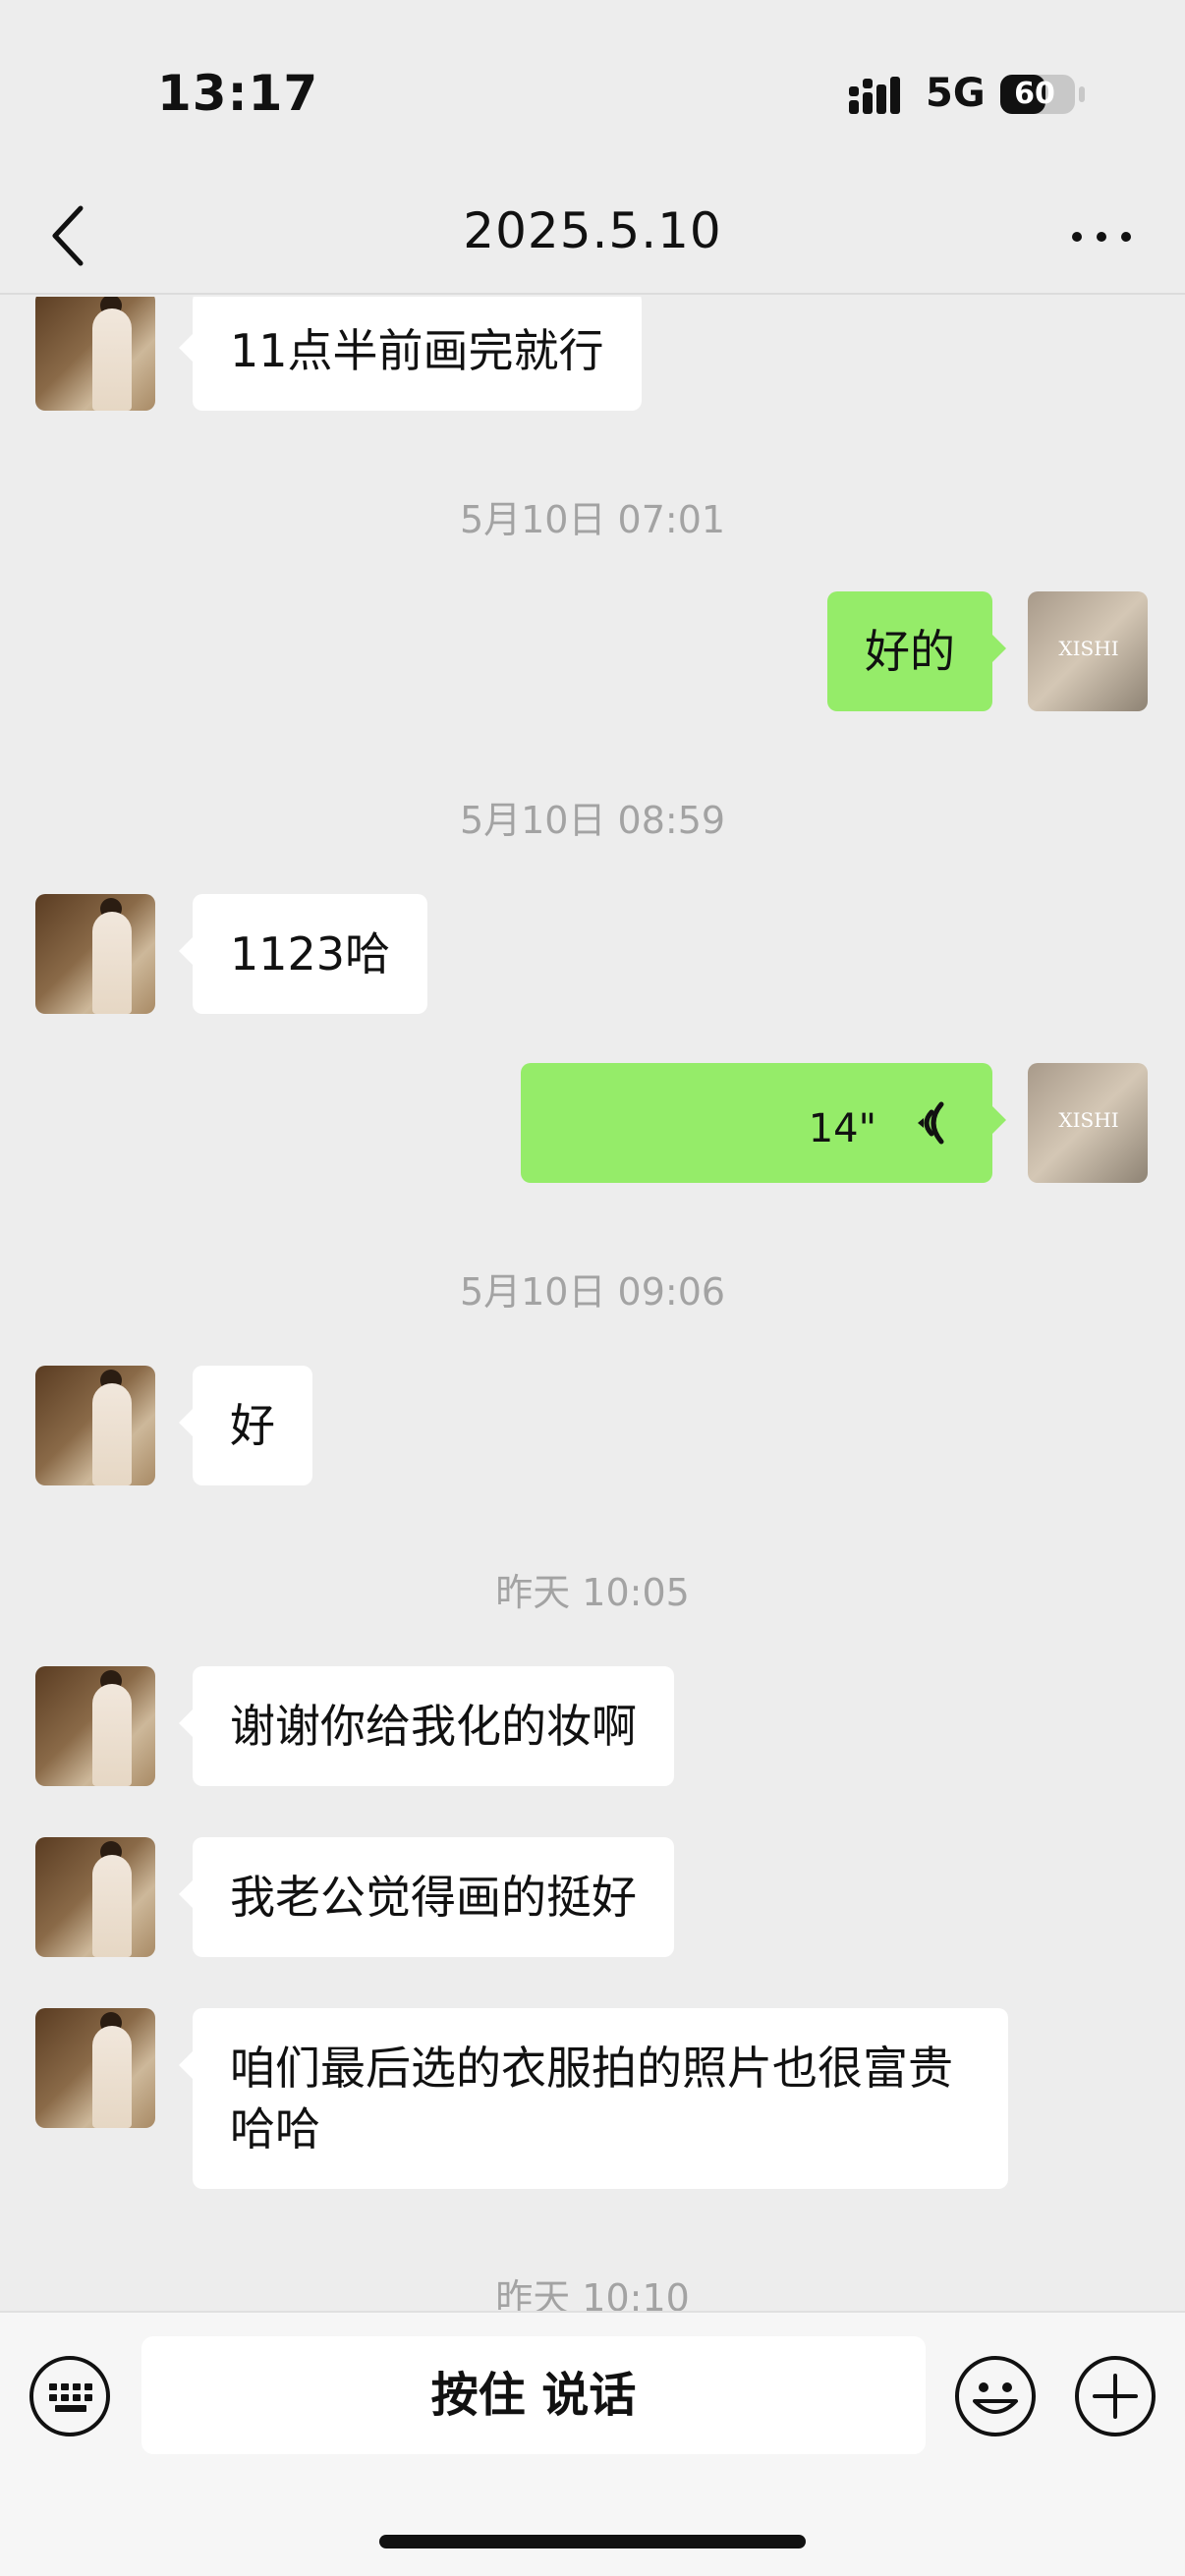  What do you see at coordinates (956, 93) in the screenshot?
I see `network-label: 5G` at bounding box center [956, 93].